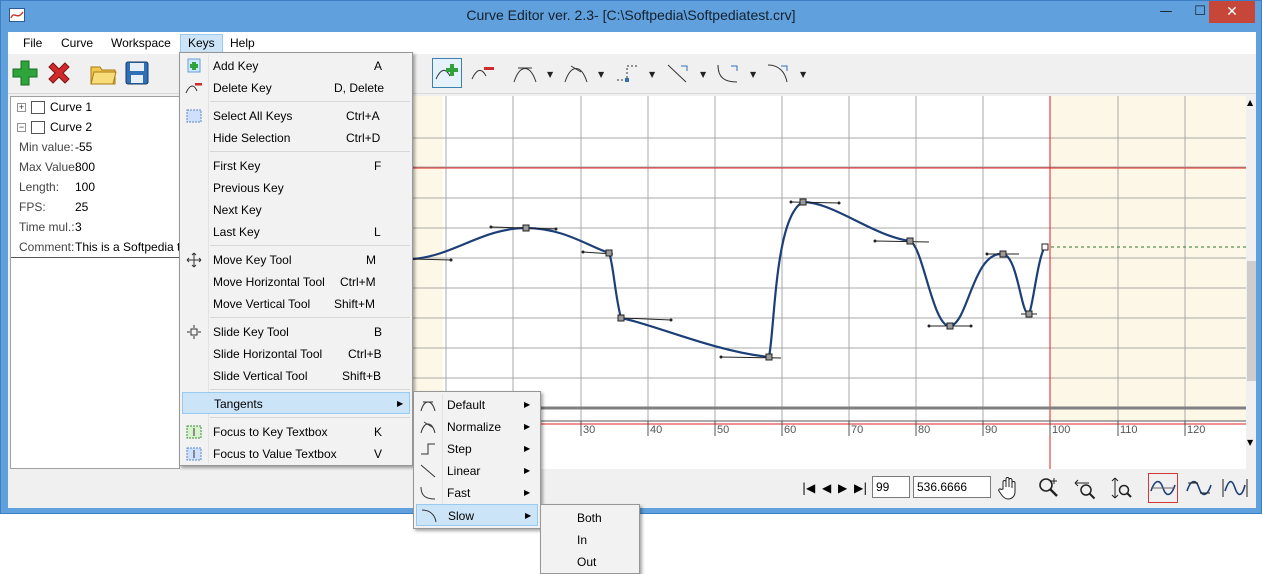 This screenshot has height=574, width=1262. What do you see at coordinates (242, 43) in the screenshot?
I see `menu-help: Help` at bounding box center [242, 43].